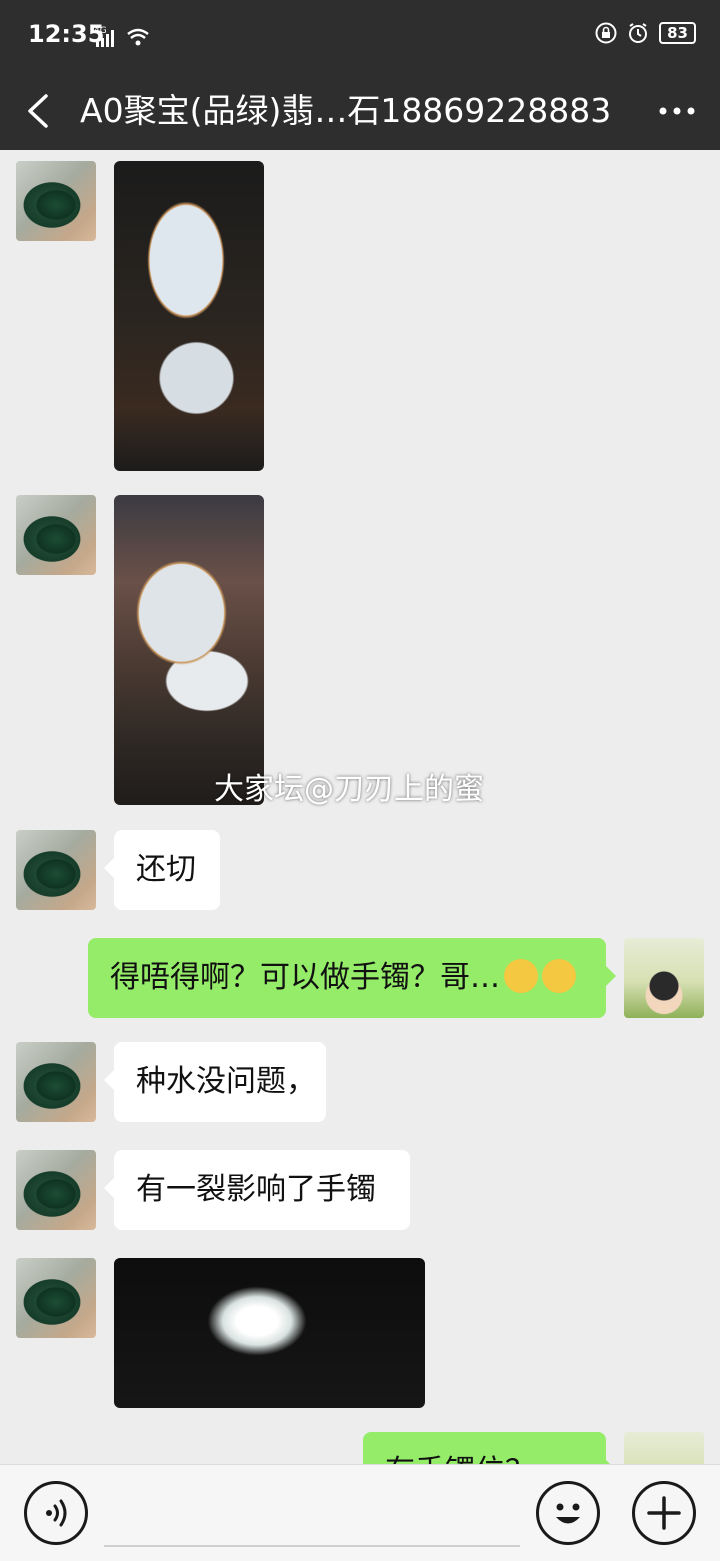  I want to click on message-text: 有一裂影响了手镯, so click(256, 1189).